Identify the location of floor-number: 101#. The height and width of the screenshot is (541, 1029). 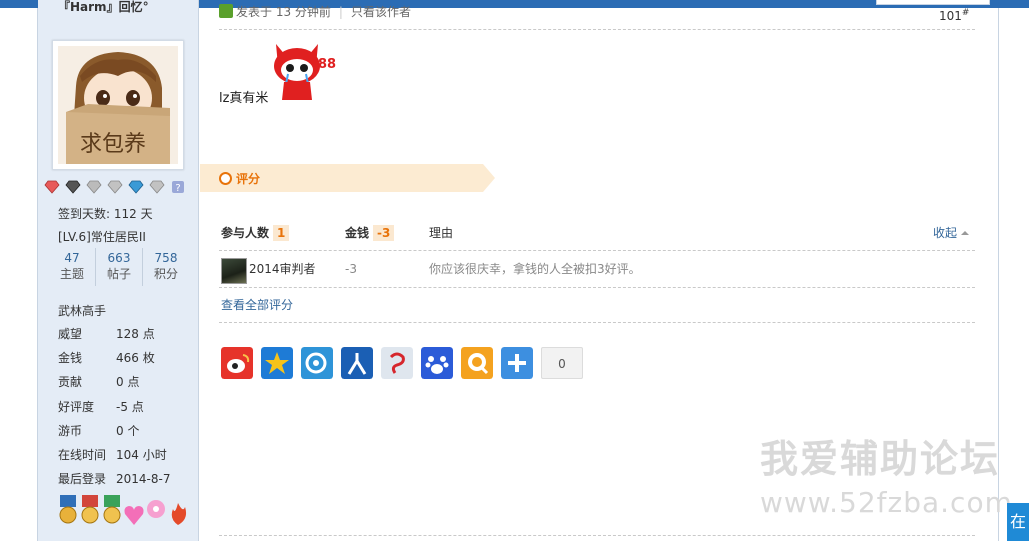
(954, 15).